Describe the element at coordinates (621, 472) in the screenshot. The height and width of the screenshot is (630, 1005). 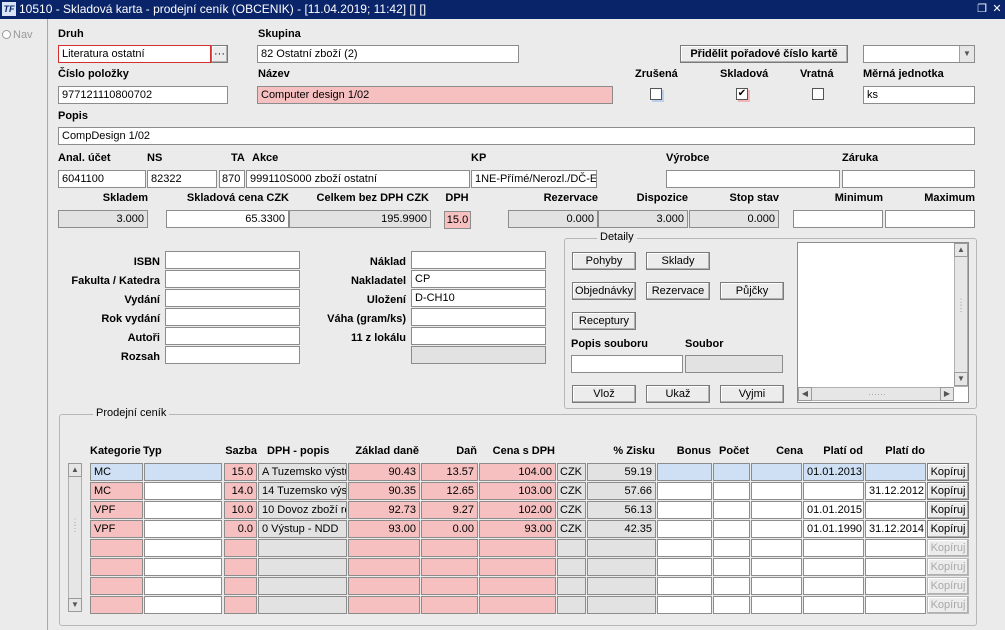
I see `cell-zisk: 59.19` at that location.